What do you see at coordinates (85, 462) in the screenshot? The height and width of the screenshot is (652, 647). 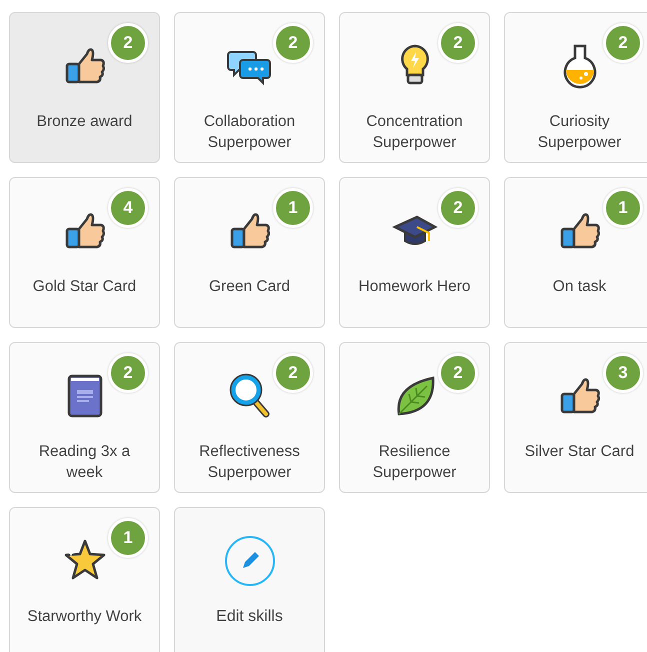 I see `skill-label: Reading 3x a week` at bounding box center [85, 462].